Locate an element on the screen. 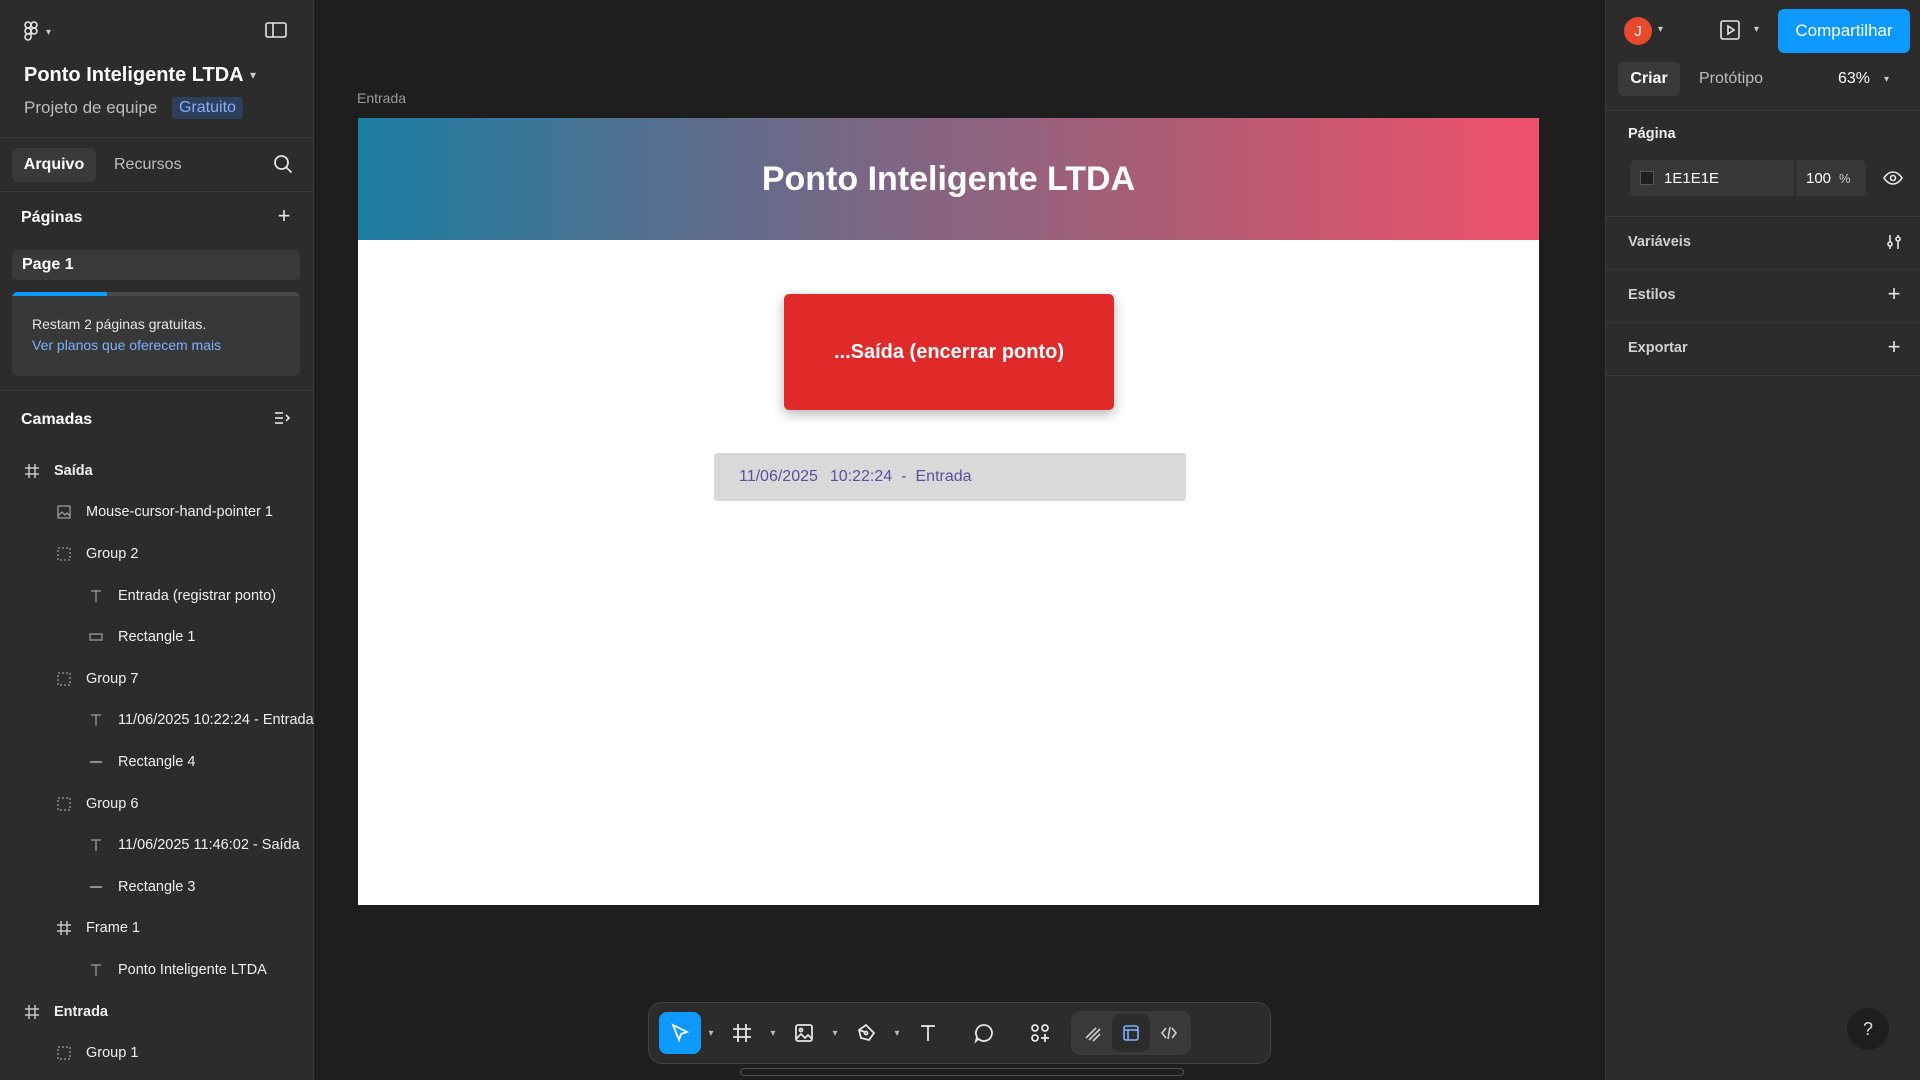  tab-assets: Recursos is located at coordinates (148, 165).